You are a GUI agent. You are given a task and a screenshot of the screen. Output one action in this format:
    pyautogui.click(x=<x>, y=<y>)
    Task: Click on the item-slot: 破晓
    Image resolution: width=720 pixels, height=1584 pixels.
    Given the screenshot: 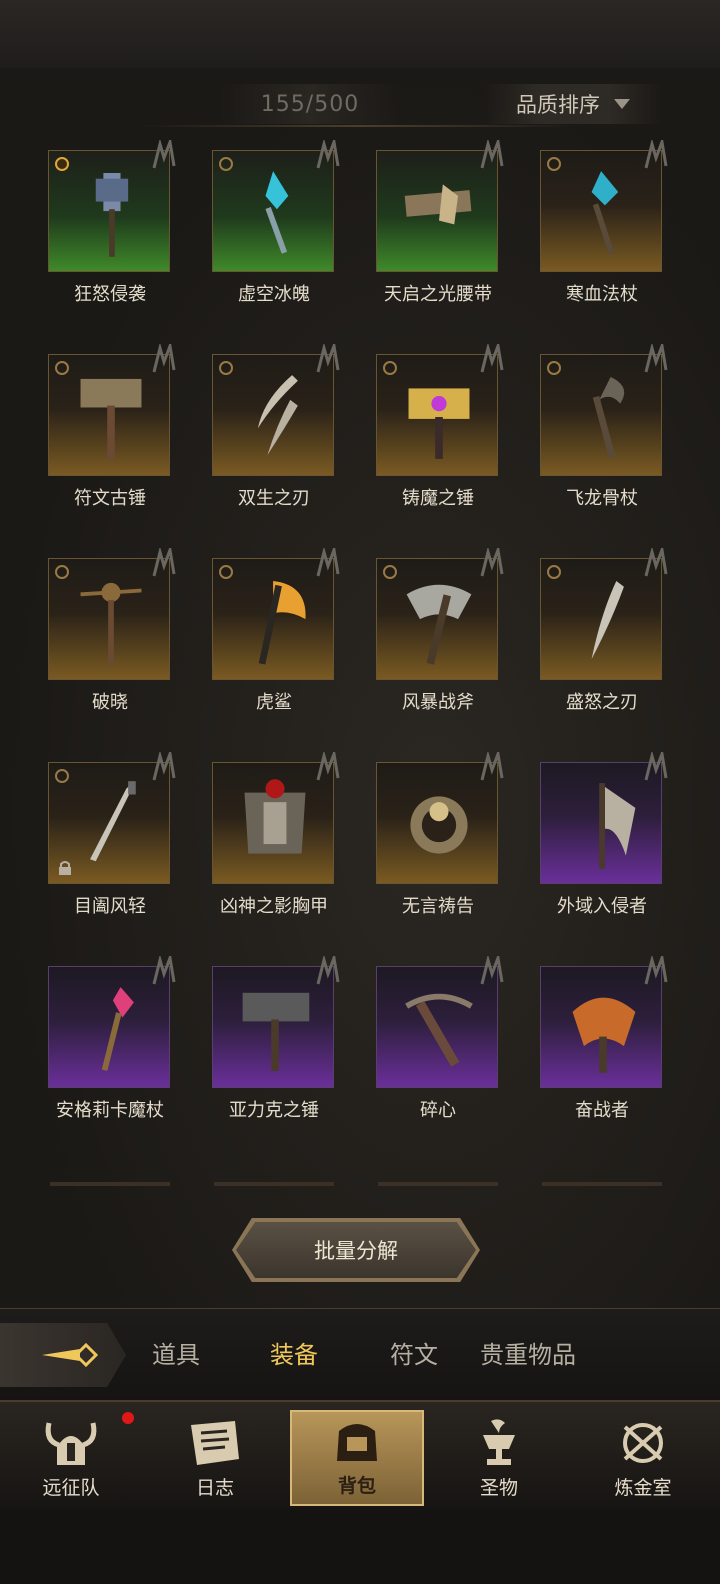 What is the action you would take?
    pyautogui.click(x=88, y=648)
    